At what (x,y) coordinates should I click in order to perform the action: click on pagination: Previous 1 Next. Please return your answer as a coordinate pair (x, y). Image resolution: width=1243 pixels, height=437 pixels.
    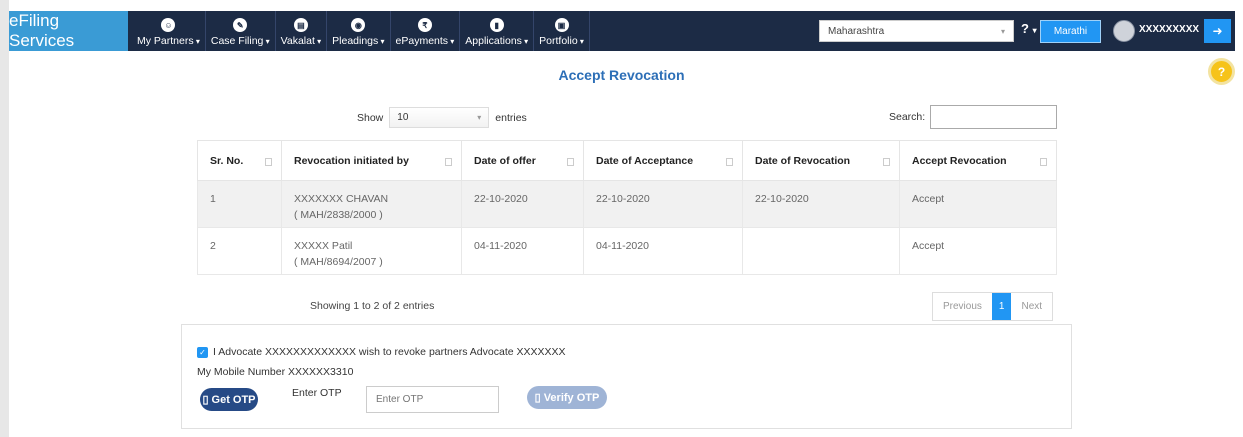
    Looking at the image, I should click on (993, 306).